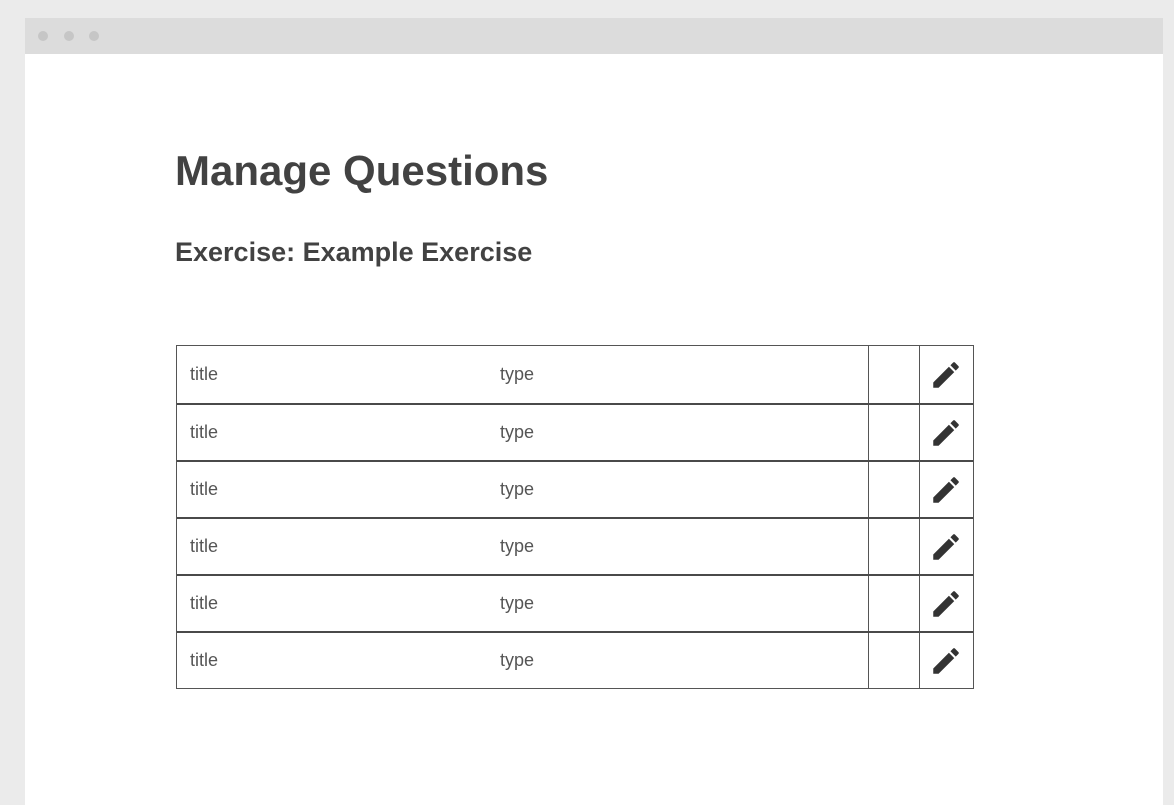 The width and height of the screenshot is (1174, 805). I want to click on window-close-dot, so click(43, 36).